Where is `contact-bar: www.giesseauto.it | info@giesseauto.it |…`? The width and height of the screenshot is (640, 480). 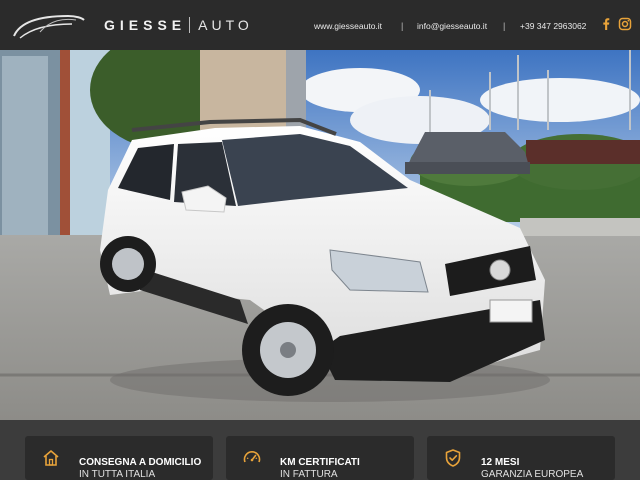 contact-bar: www.giesseauto.it | info@giesseauto.it |… is located at coordinates (320, 26).